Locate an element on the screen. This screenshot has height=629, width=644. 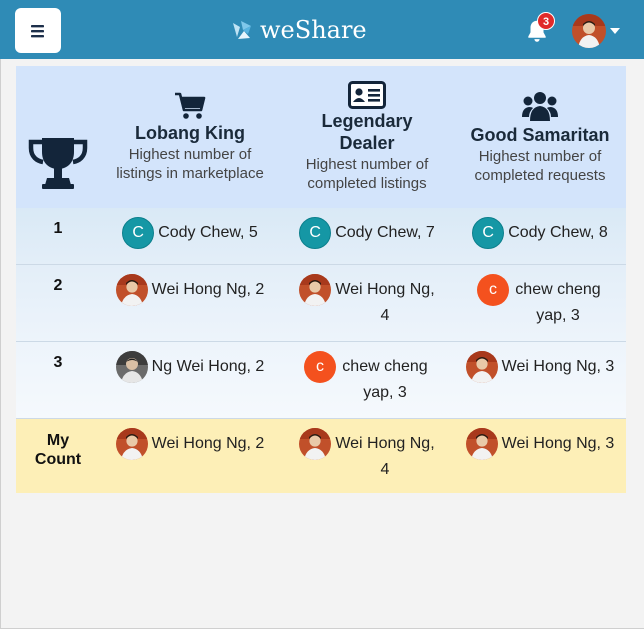
notification-badge: 3 is located at coordinates (546, 21).